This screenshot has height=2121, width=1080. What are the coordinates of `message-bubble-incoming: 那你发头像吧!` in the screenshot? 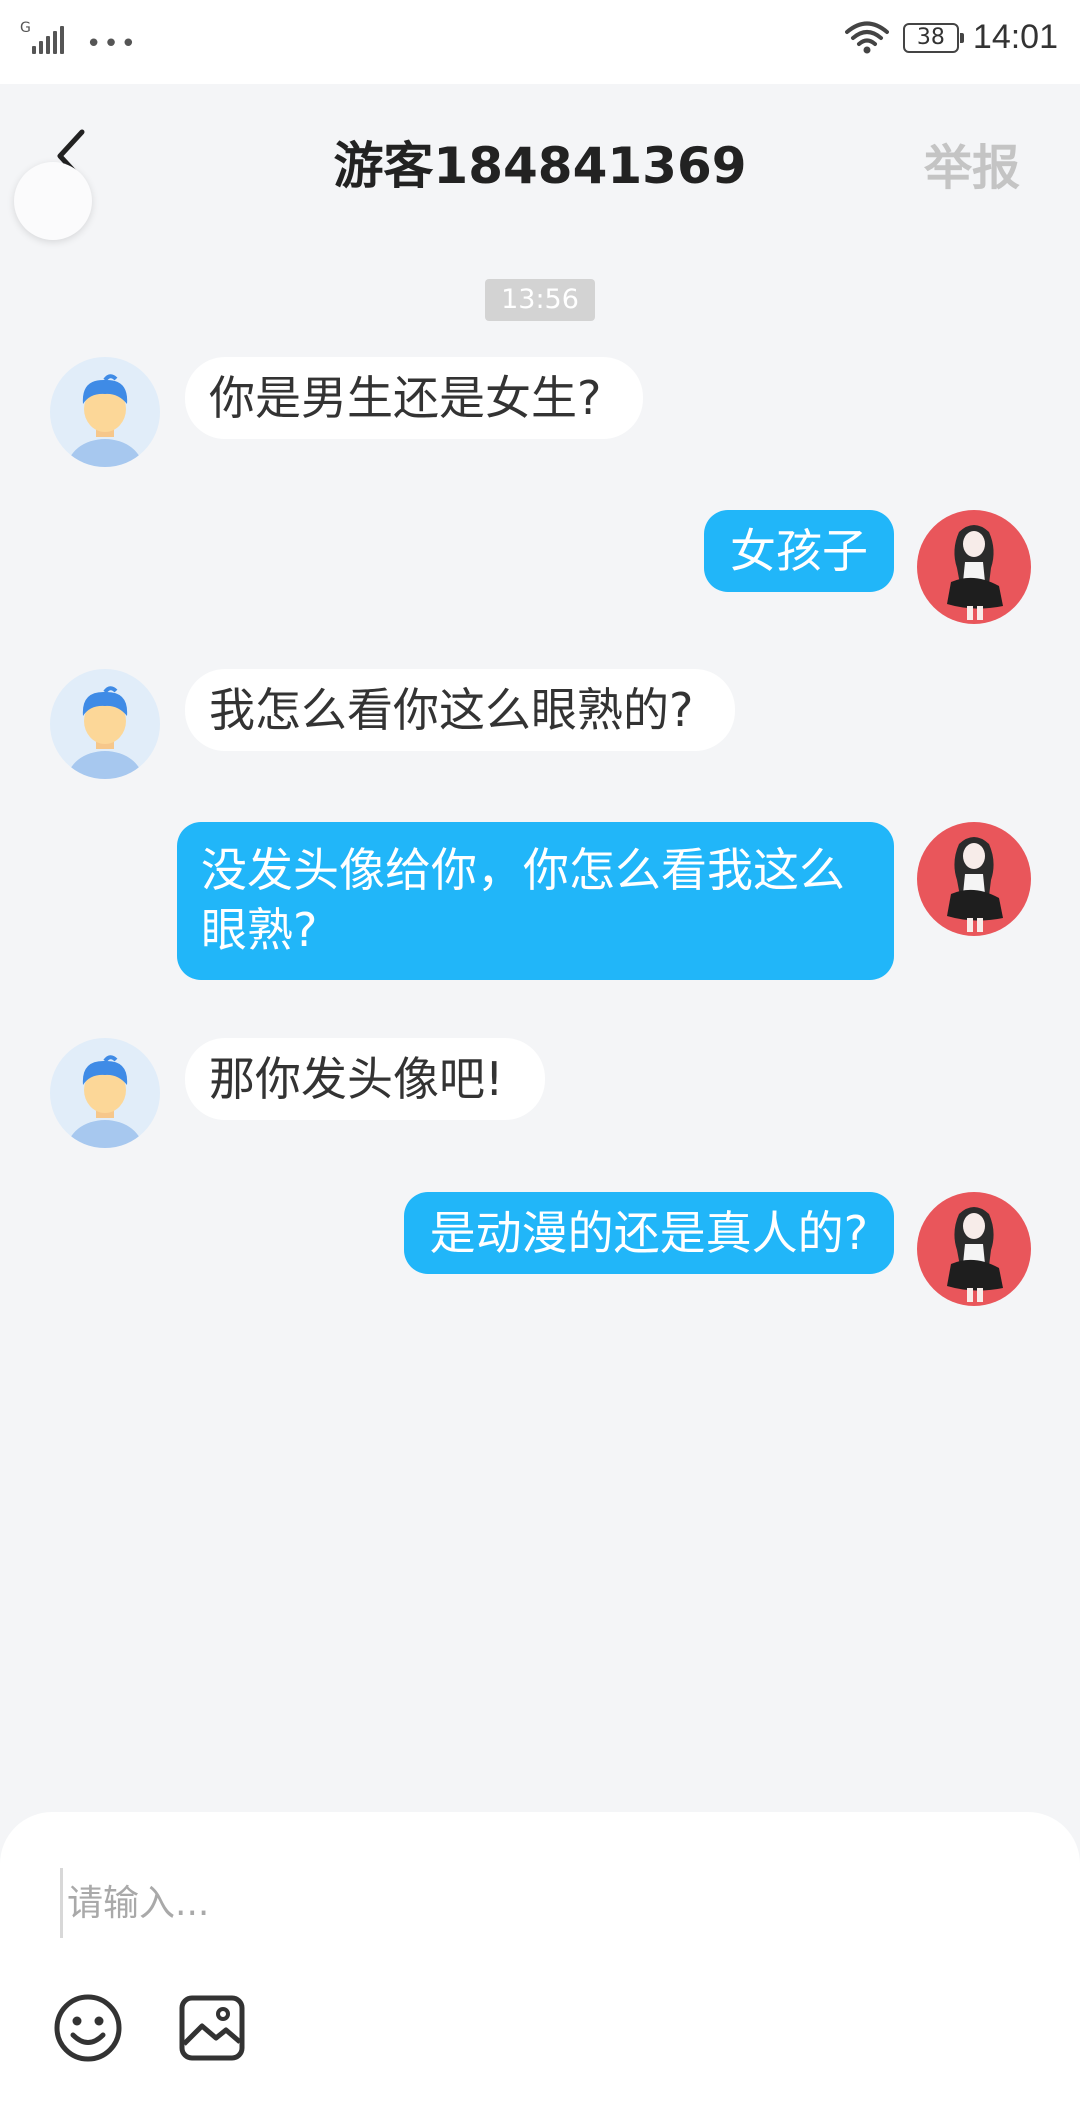 It's located at (365, 1079).